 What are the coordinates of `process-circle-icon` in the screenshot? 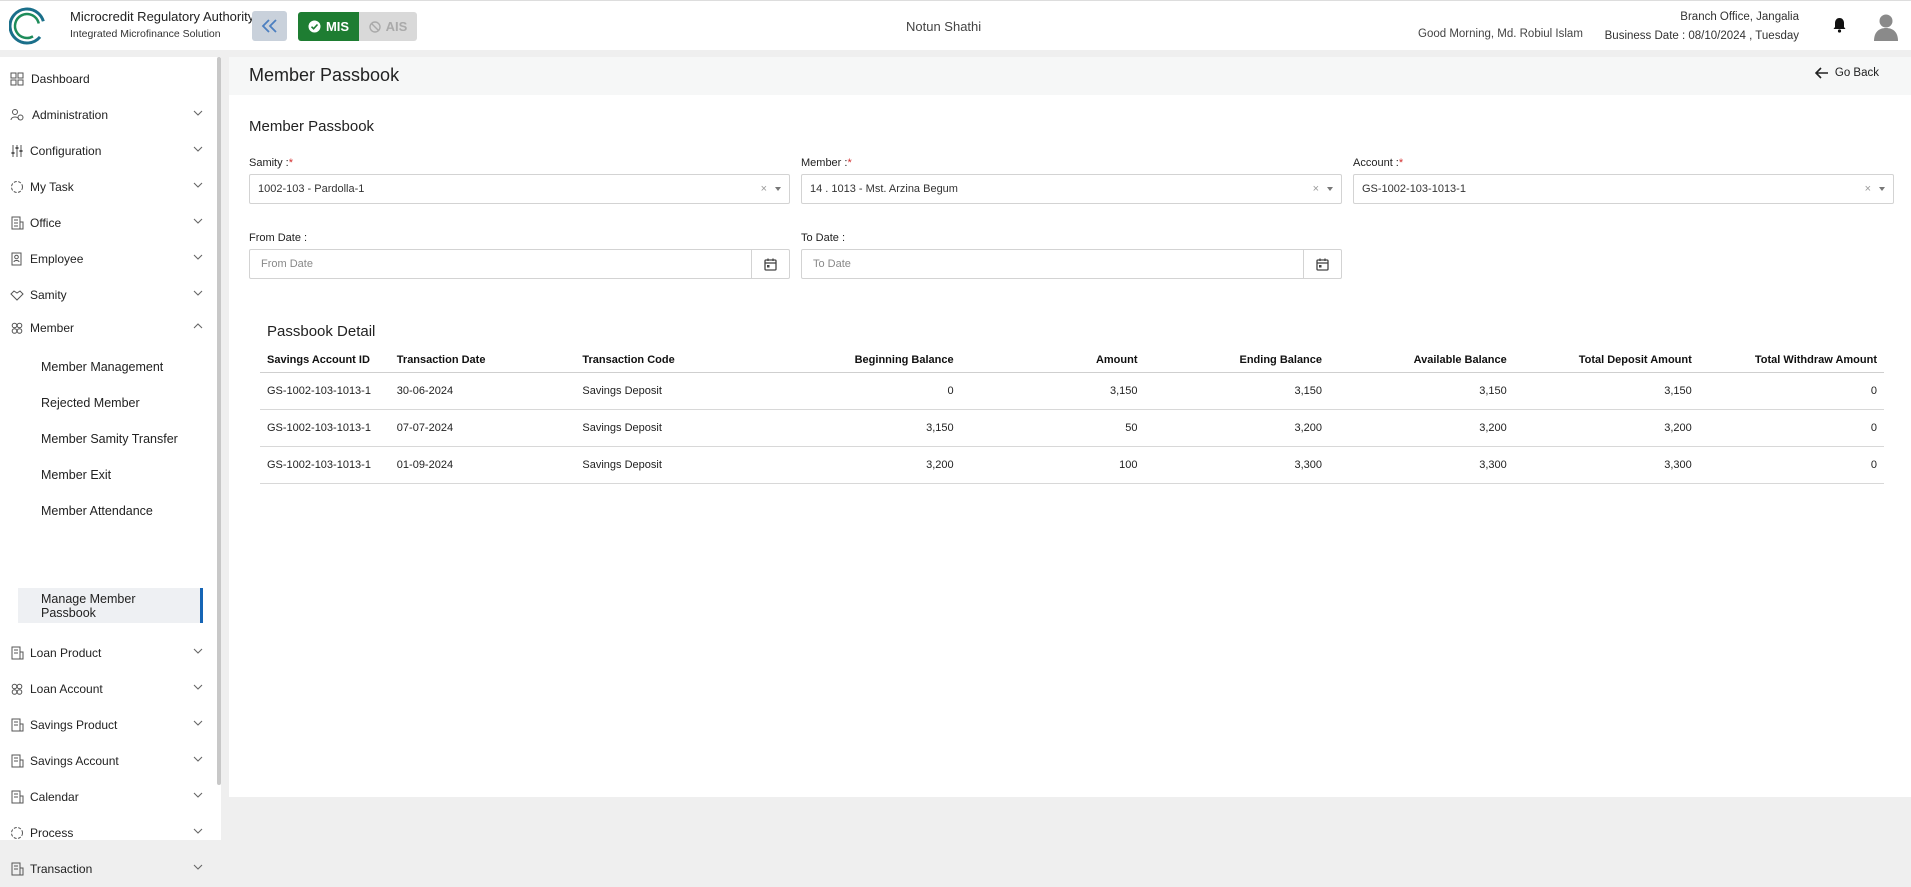 It's located at (17, 833).